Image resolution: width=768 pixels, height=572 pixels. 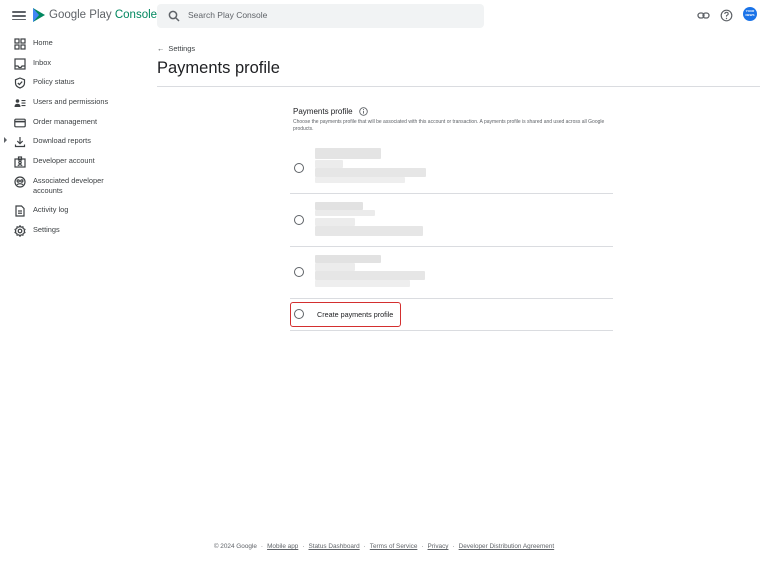 I want to click on sidebar-item-settings: Settings, so click(x=75, y=232).